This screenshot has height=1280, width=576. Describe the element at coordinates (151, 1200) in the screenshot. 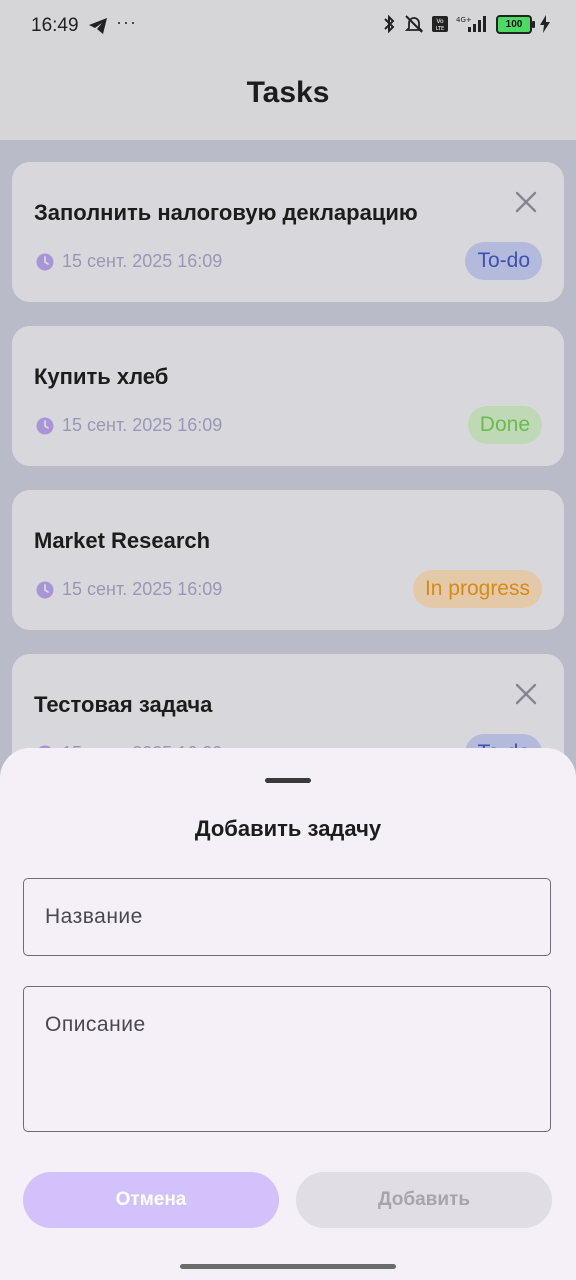

I see `cancel-button: Отмена` at that location.